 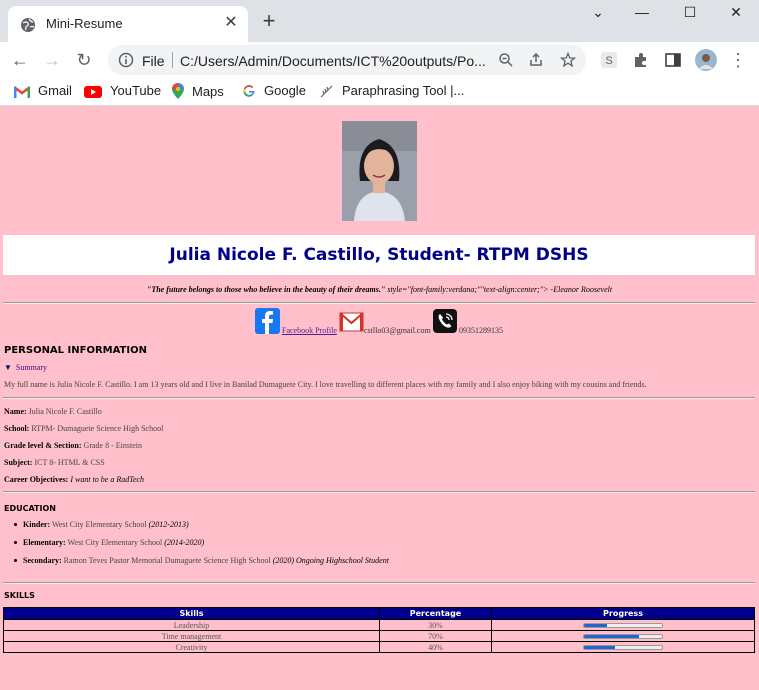 I want to click on puzzle-icon, so click(x=641, y=60).